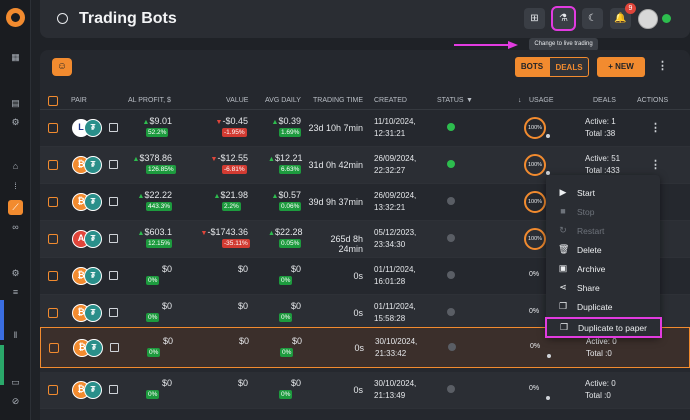  What do you see at coordinates (486, 45) in the screenshot?
I see `annotation-arrow` at bounding box center [486, 45].